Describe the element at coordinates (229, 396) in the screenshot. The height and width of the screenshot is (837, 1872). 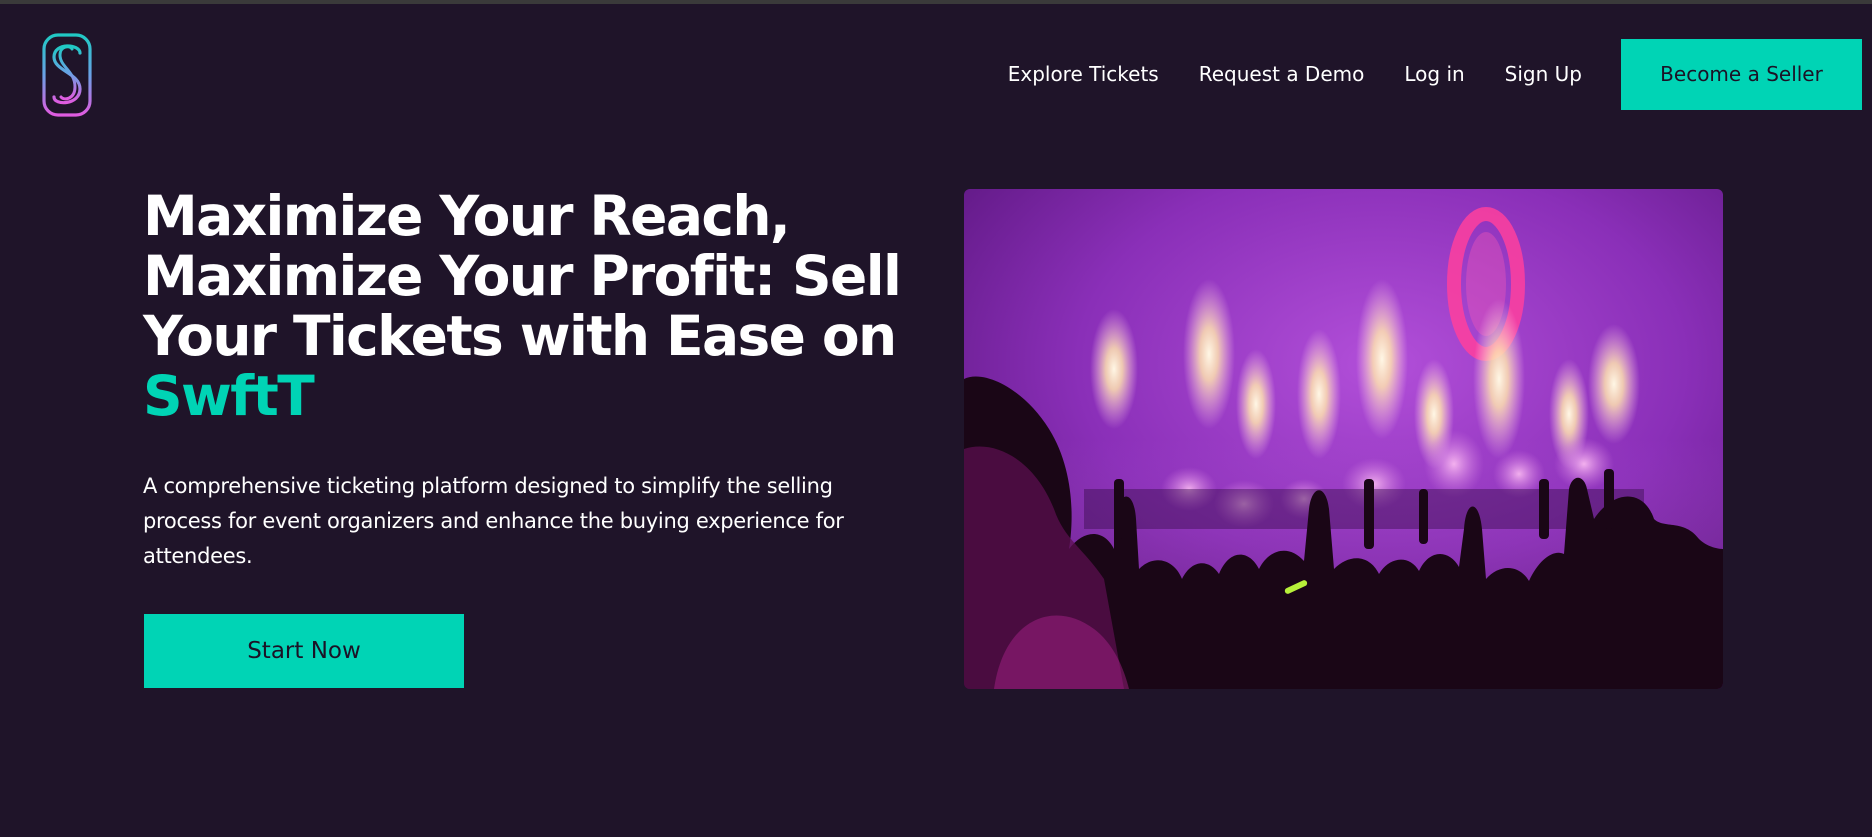
I see `hero-title-brand: SwftT` at that location.